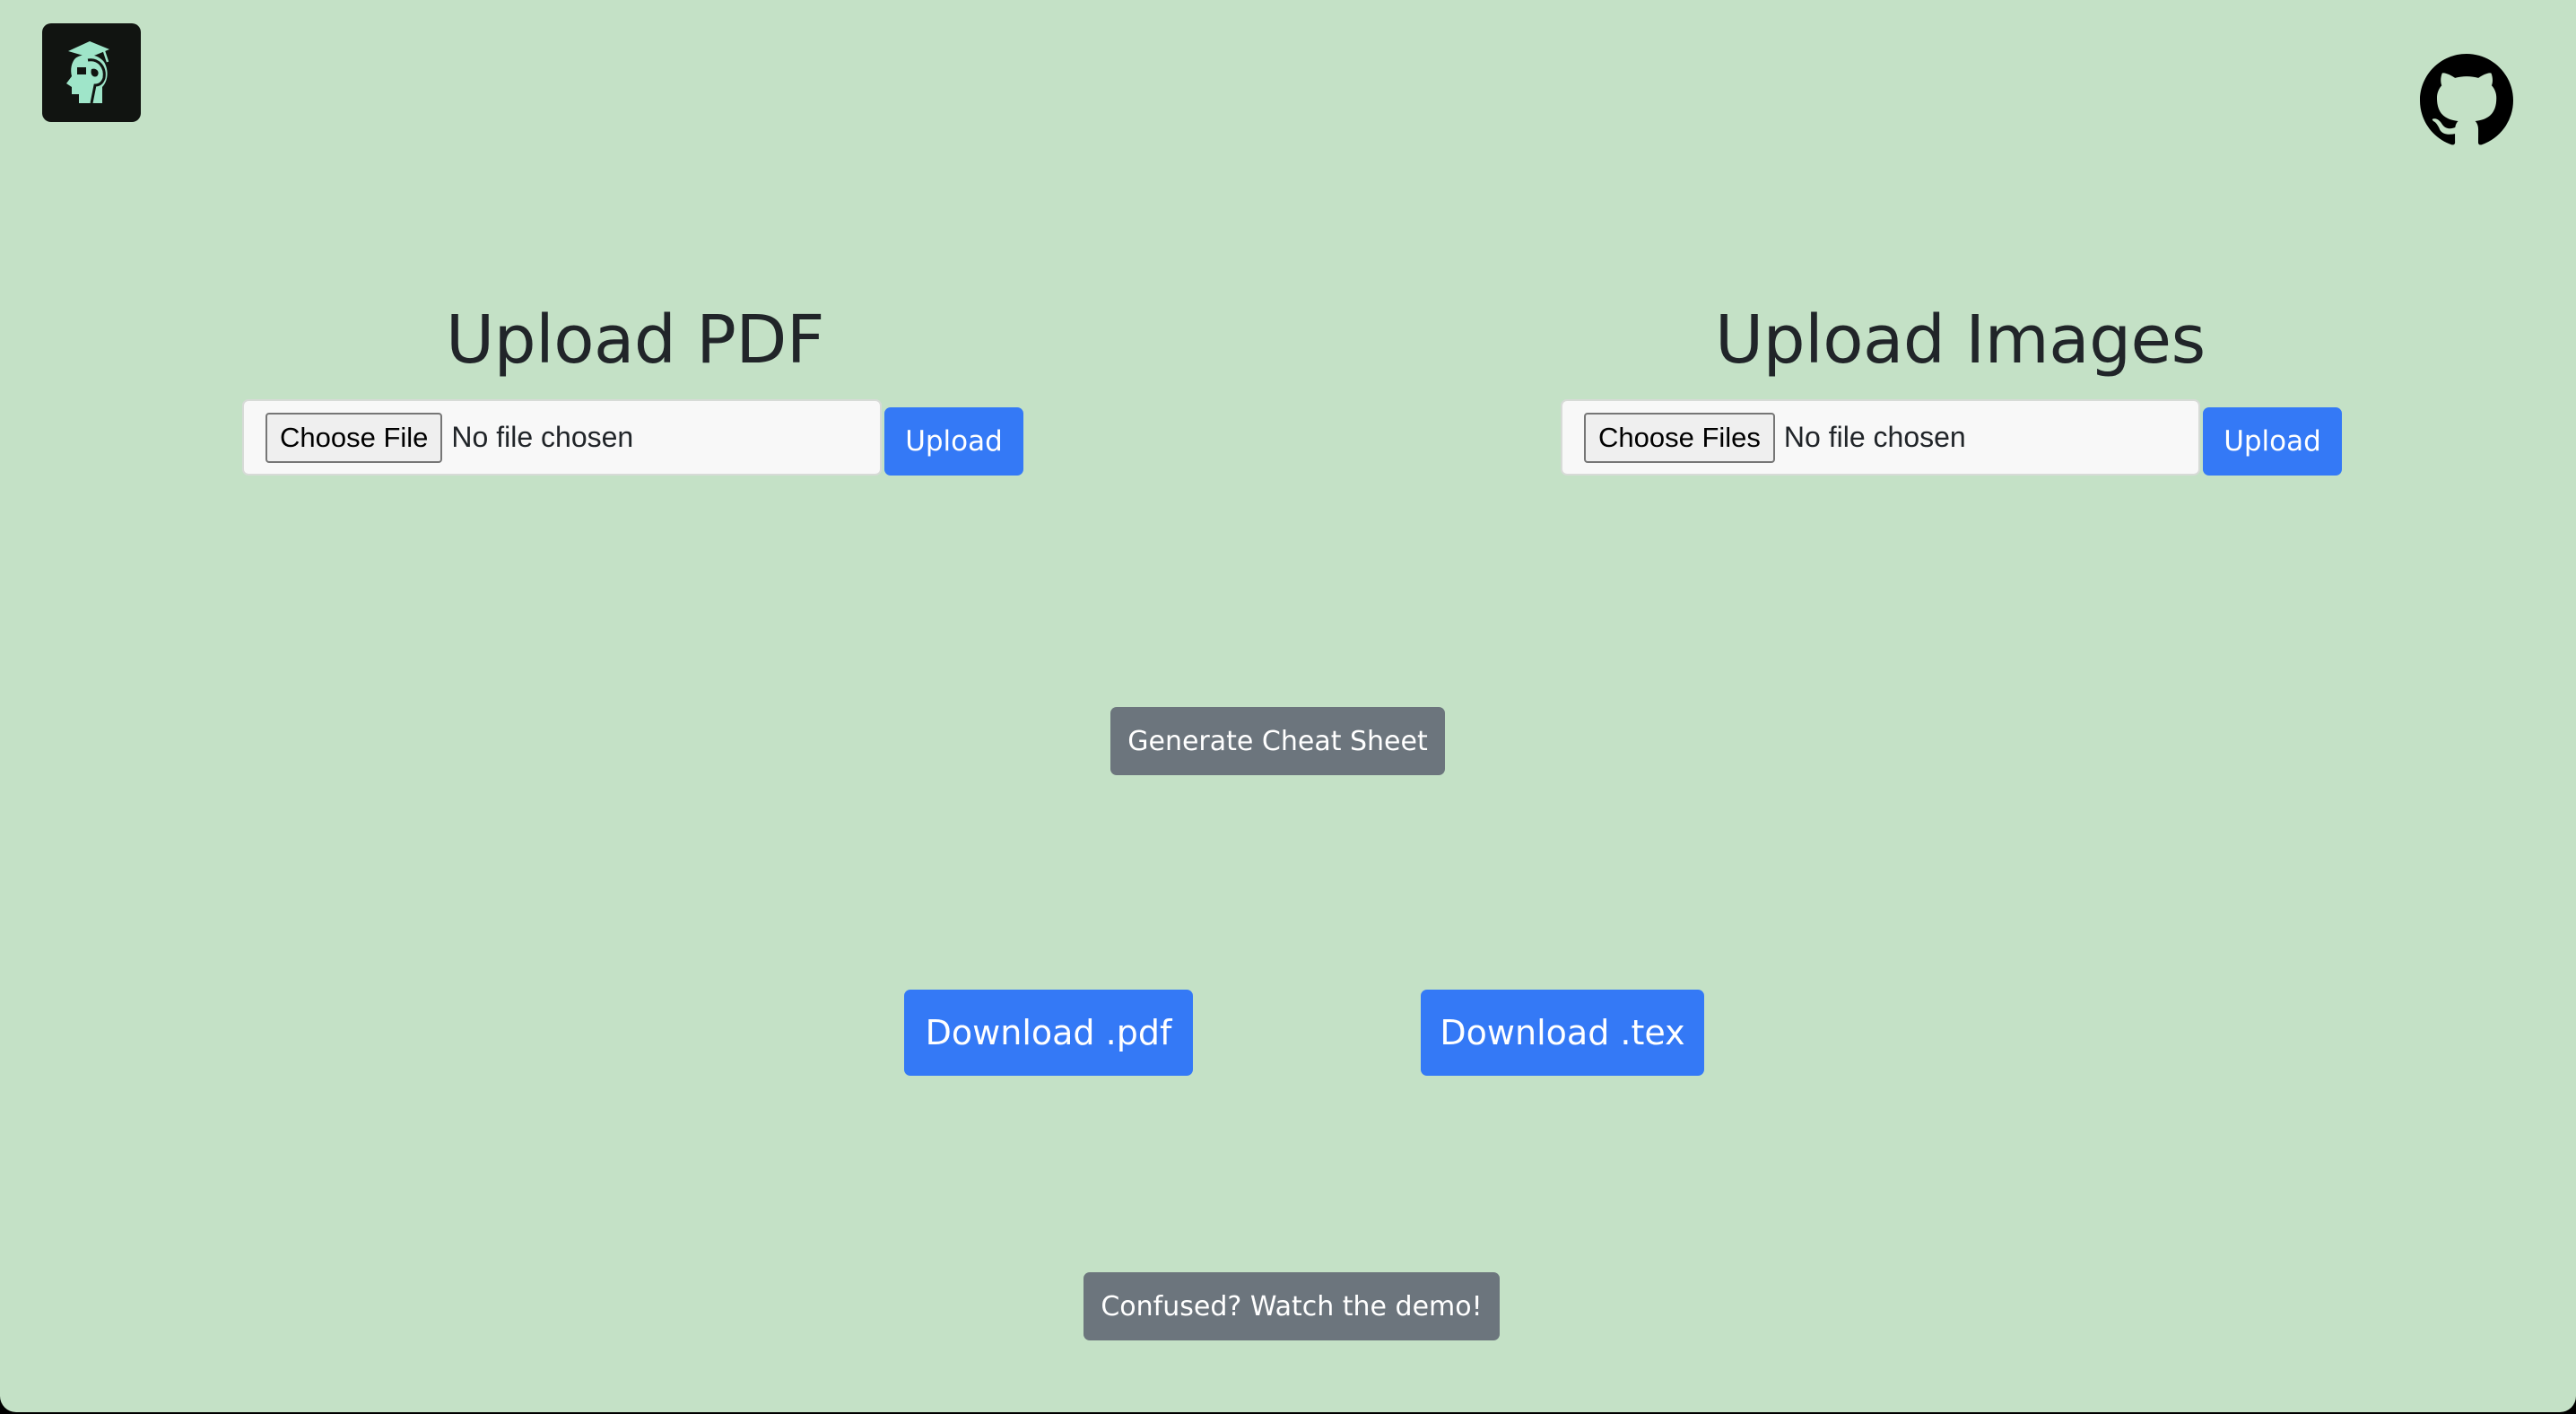  I want to click on generate-cheat-sheet-button: Generate Cheat Sheet, so click(1277, 741).